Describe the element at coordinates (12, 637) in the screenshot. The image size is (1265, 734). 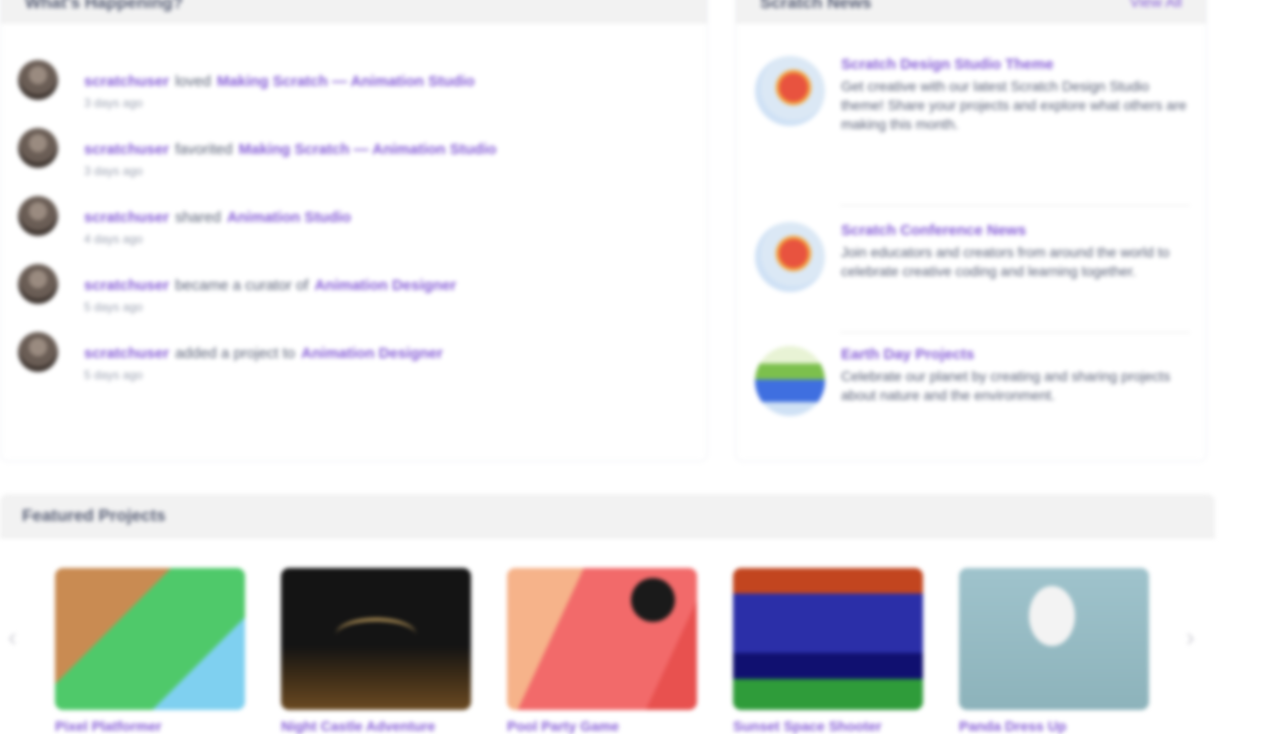
I see `carousel-prev-button: ‹` at that location.